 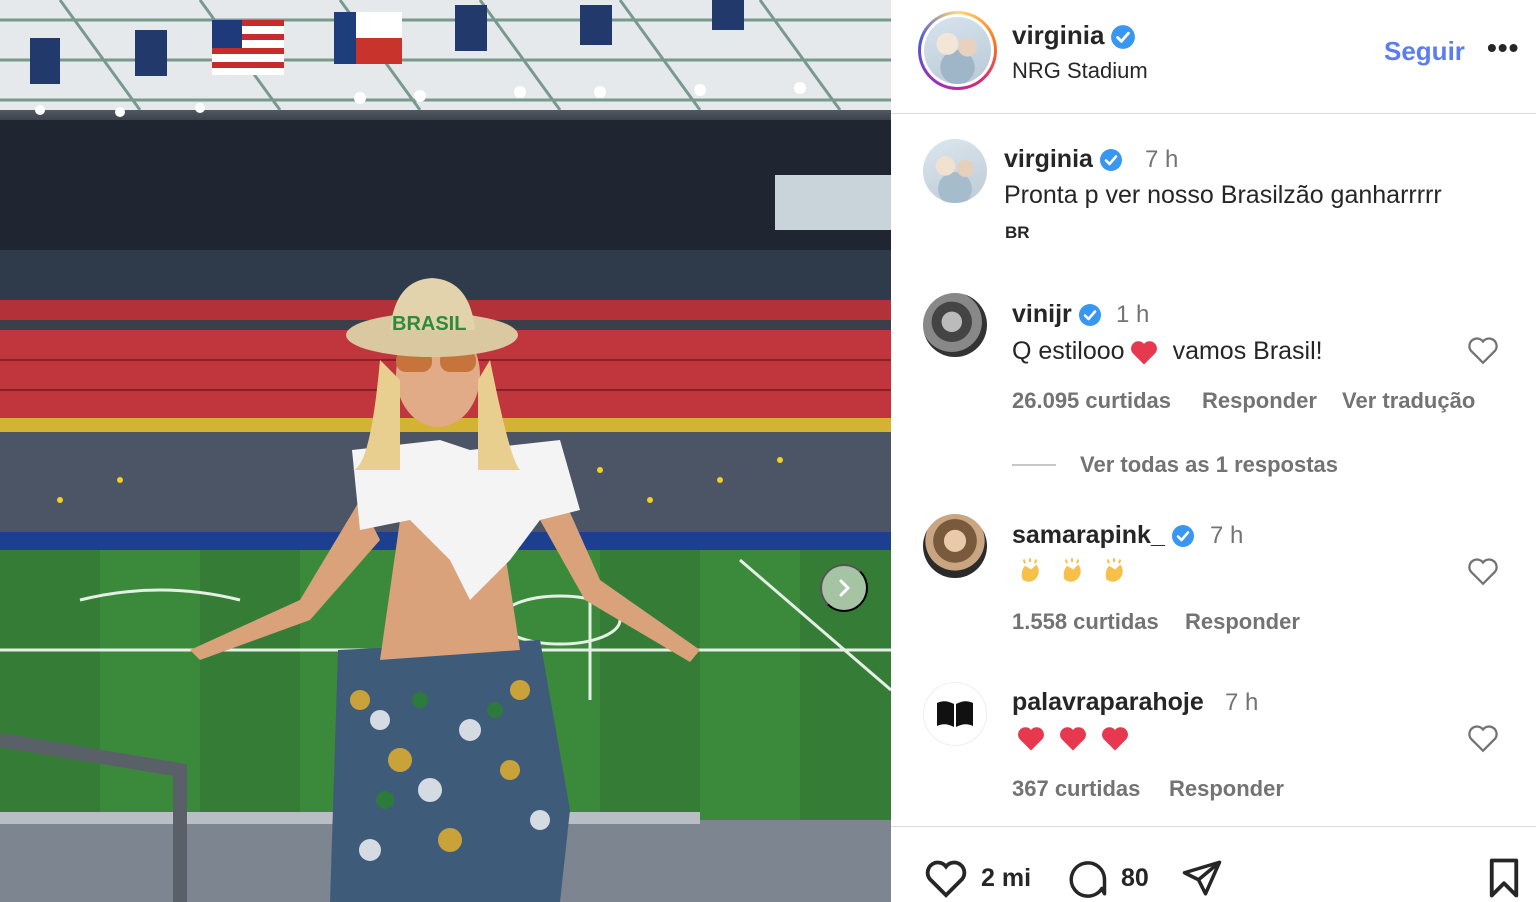 I want to click on share-paper-plane-icon, so click(x=1202, y=878).